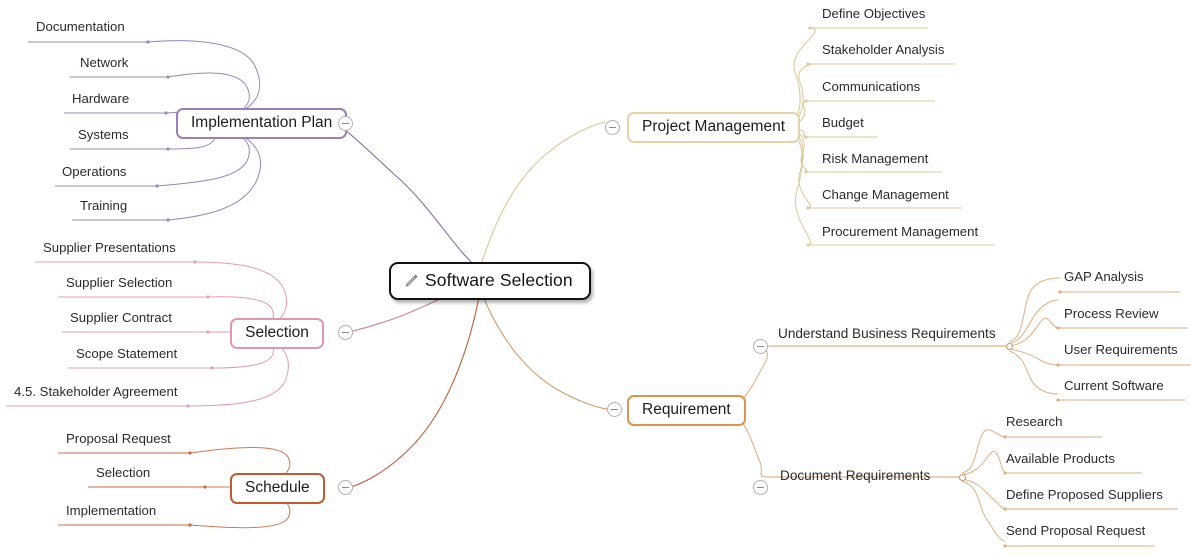  I want to click on leaf-label: Risk Management, so click(875, 158).